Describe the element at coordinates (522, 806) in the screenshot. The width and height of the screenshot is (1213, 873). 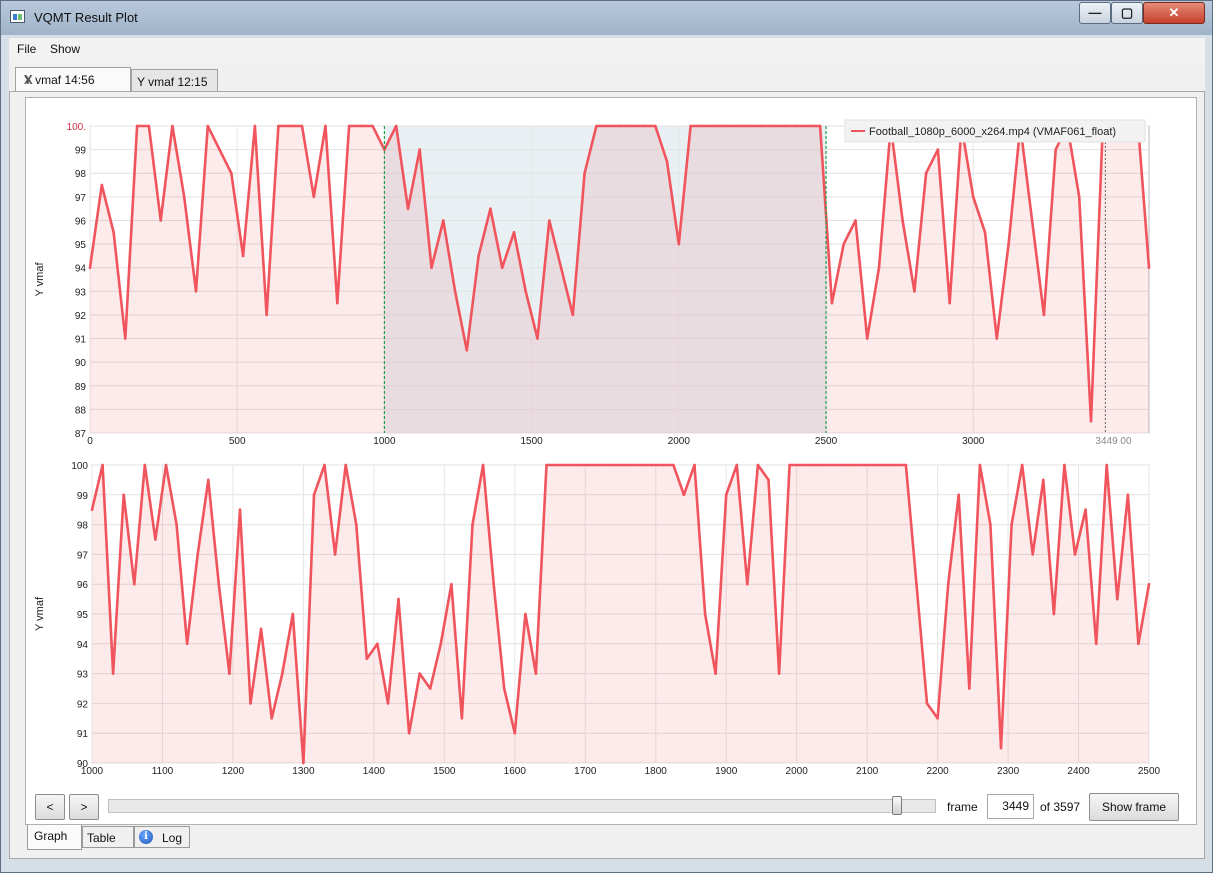
I see `frame-slider` at that location.